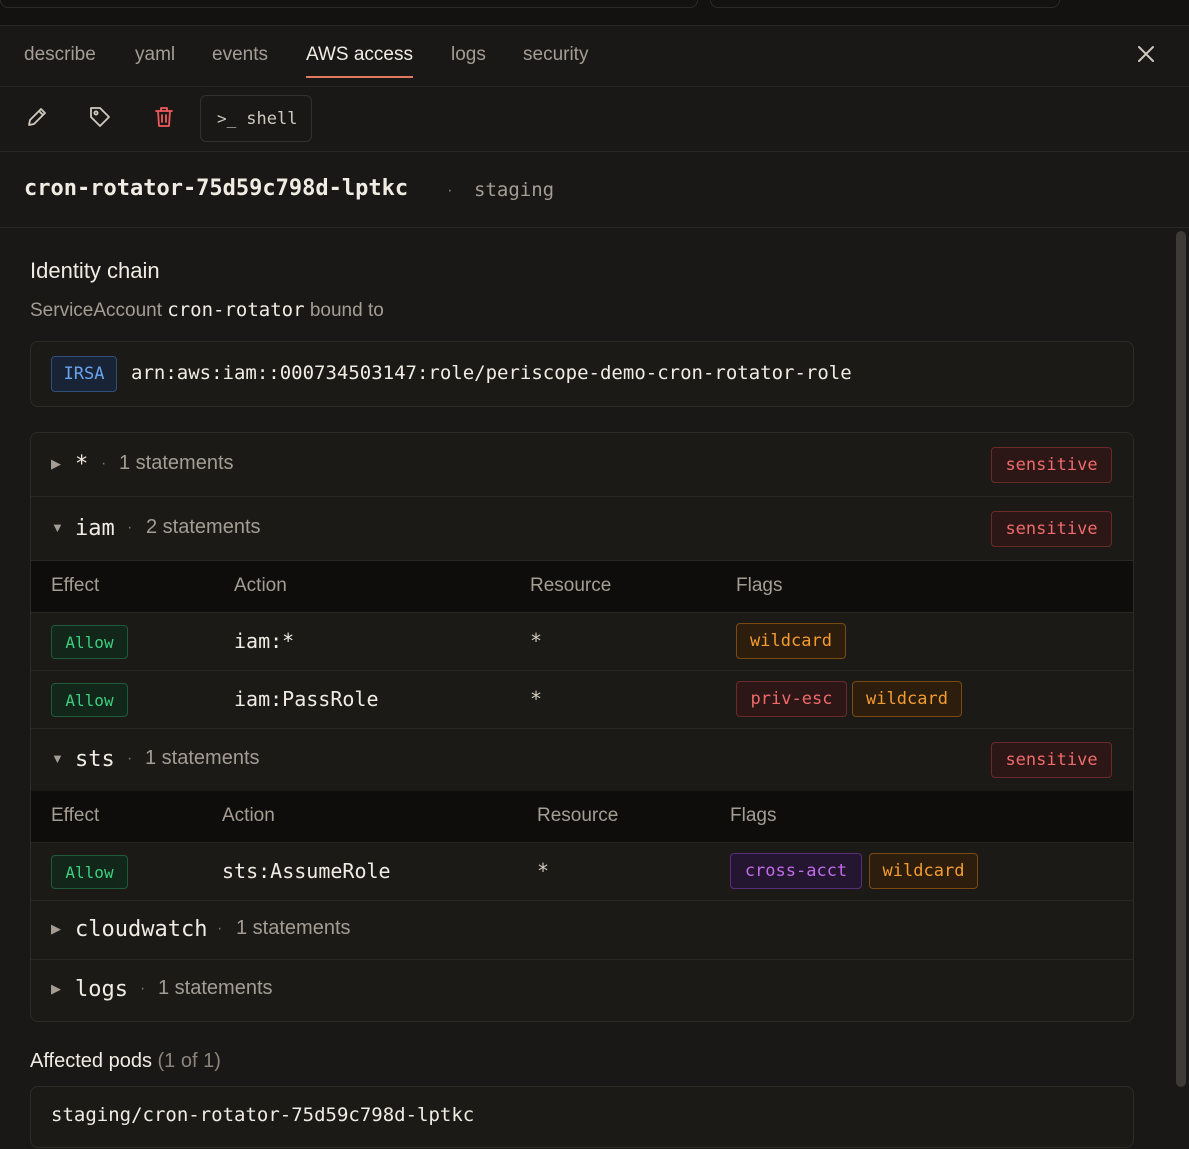 This screenshot has width=1189, height=1149. What do you see at coordinates (236, 310) in the screenshot?
I see `service-account-name: cron-rotator` at bounding box center [236, 310].